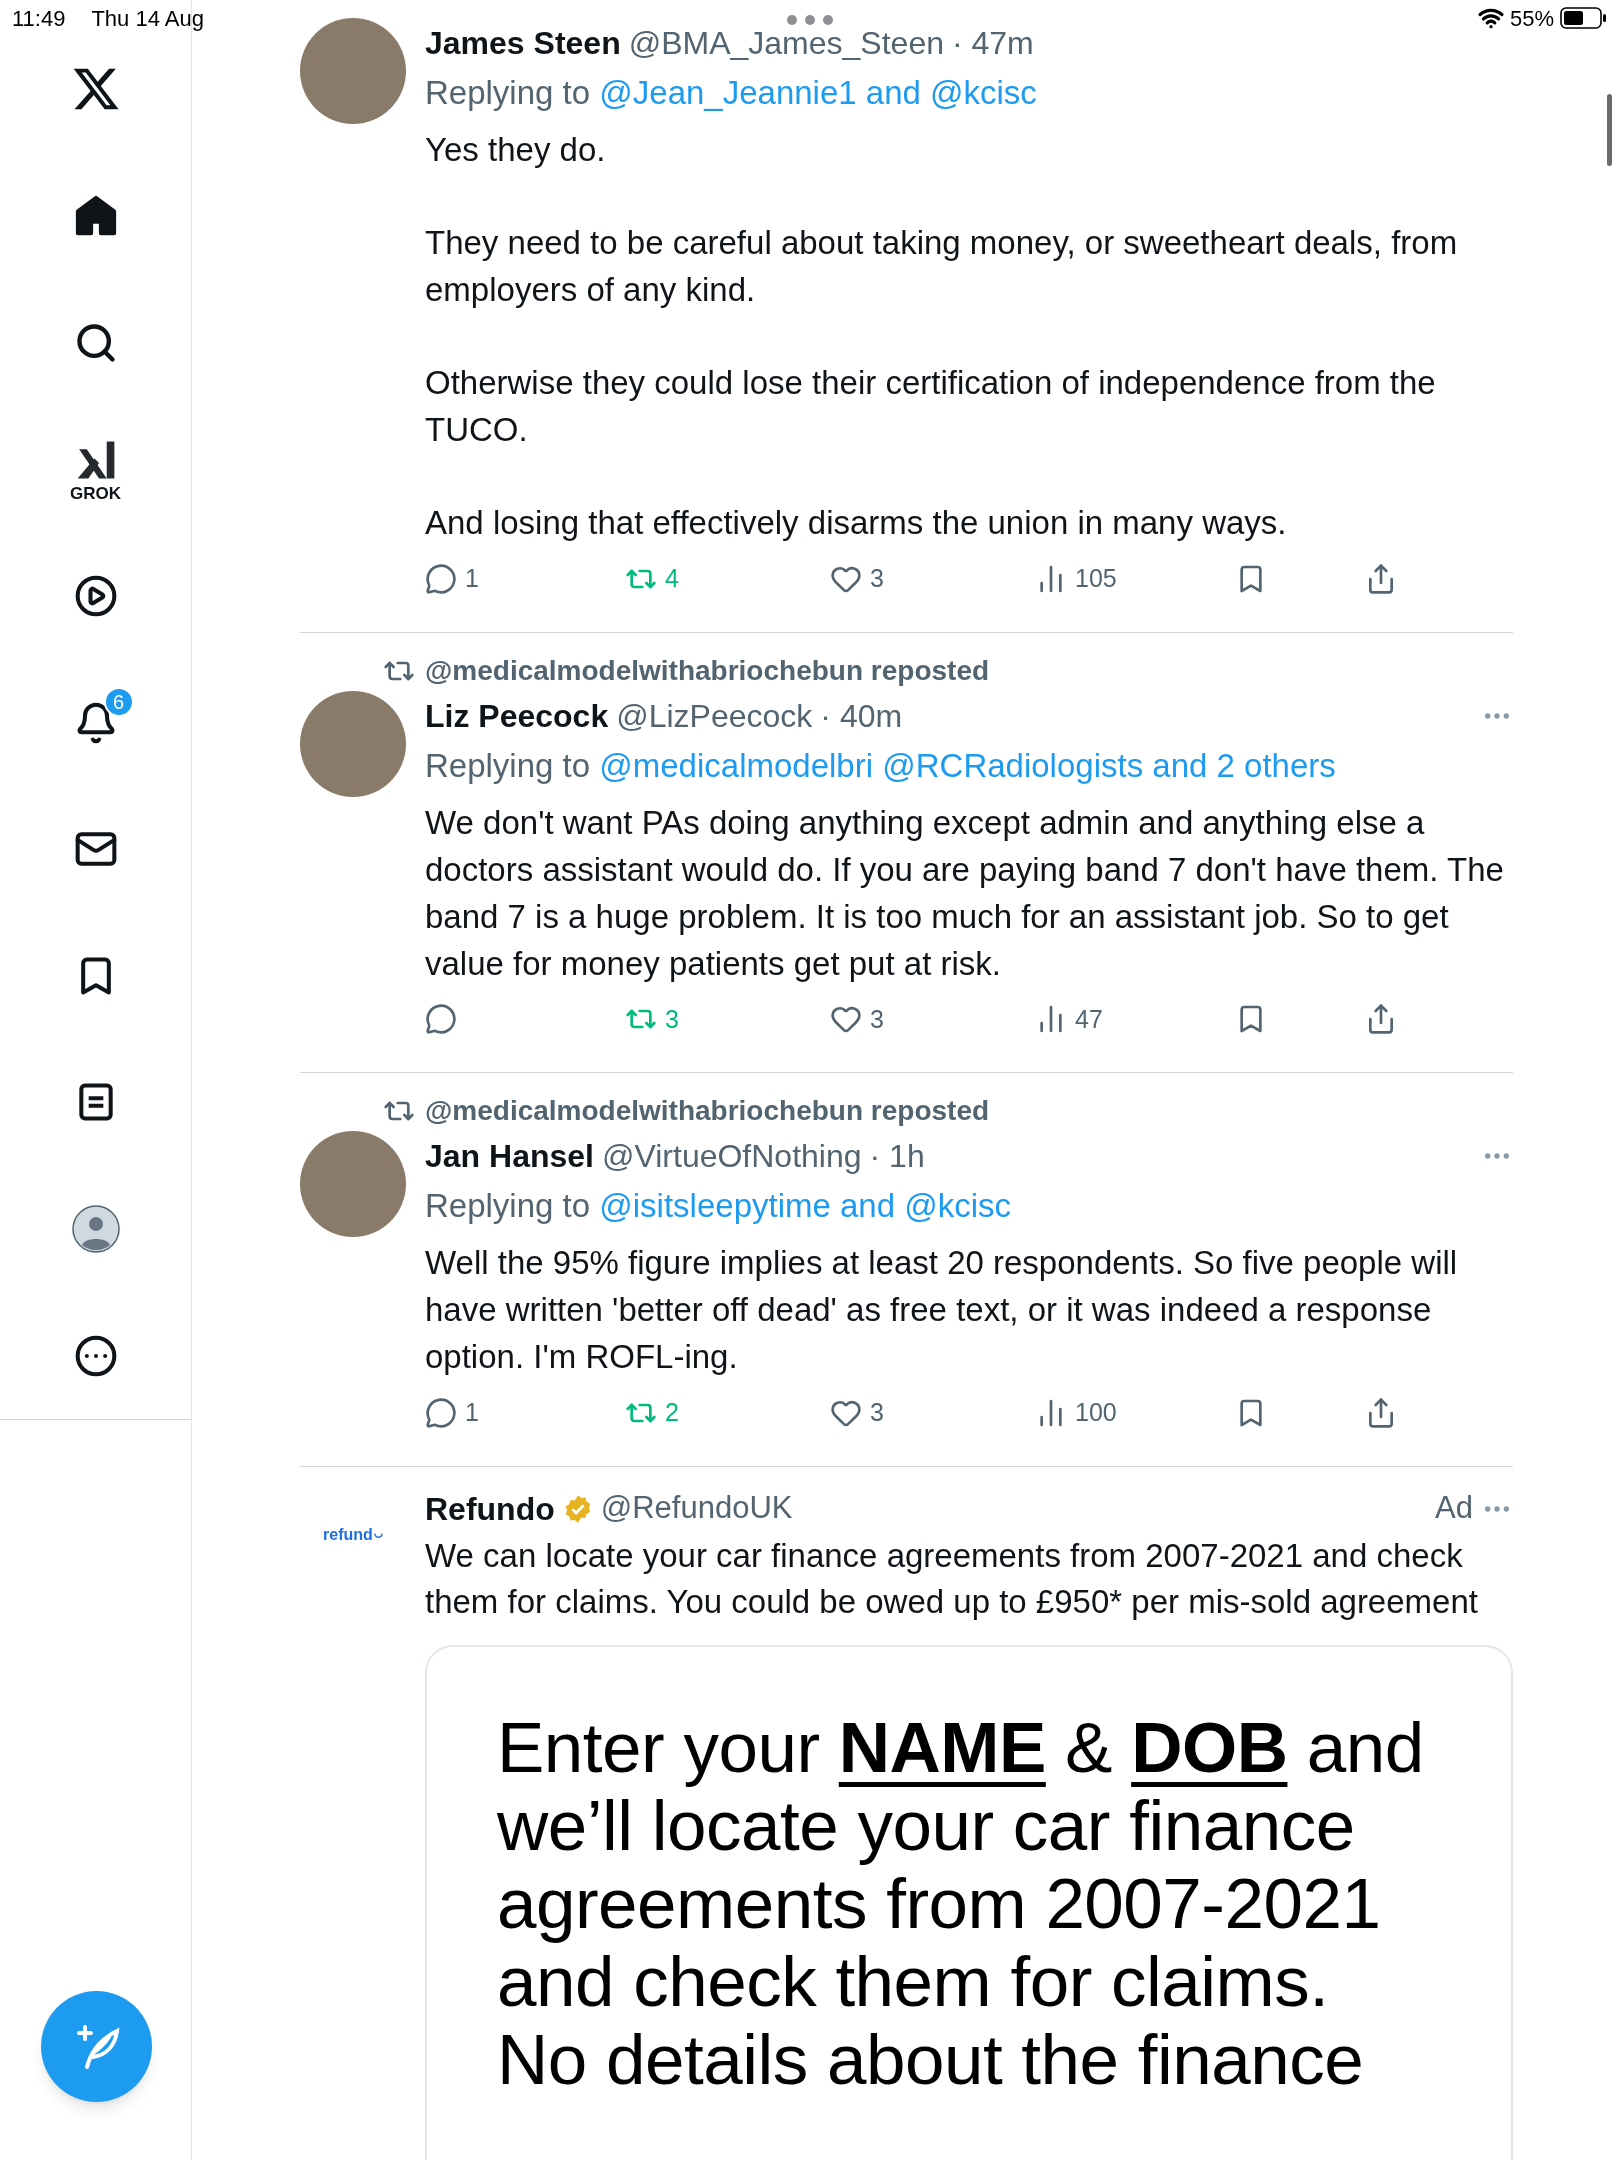 Image resolution: width=1620 pixels, height=2160 pixels. I want to click on post-text: Otherwise they could lose their certification of independence from the TUCO., so click(931, 406).